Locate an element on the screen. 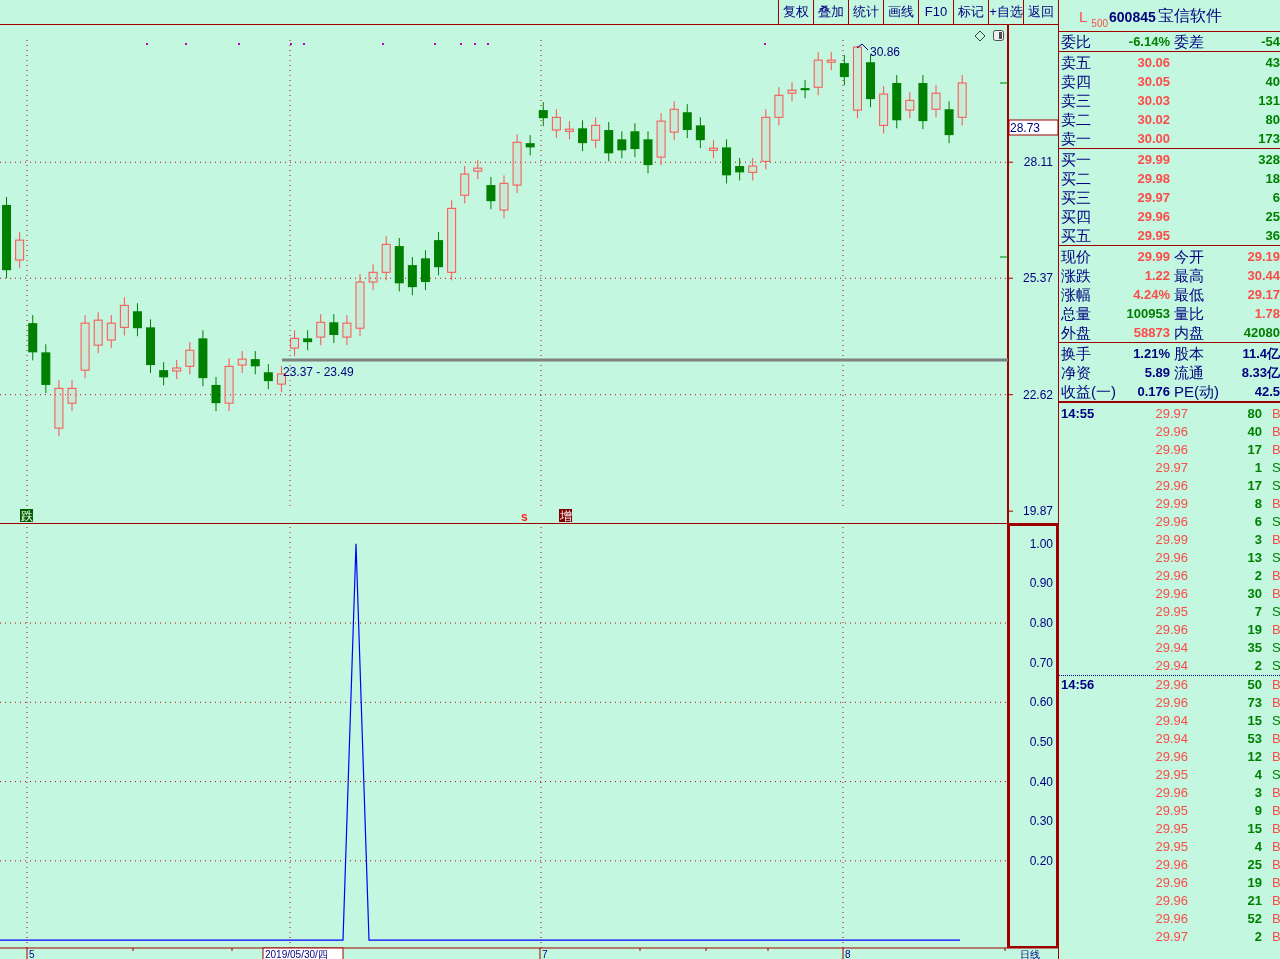 The image size is (1280, 959). quote-label: 委比 is located at coordinates (1076, 41).